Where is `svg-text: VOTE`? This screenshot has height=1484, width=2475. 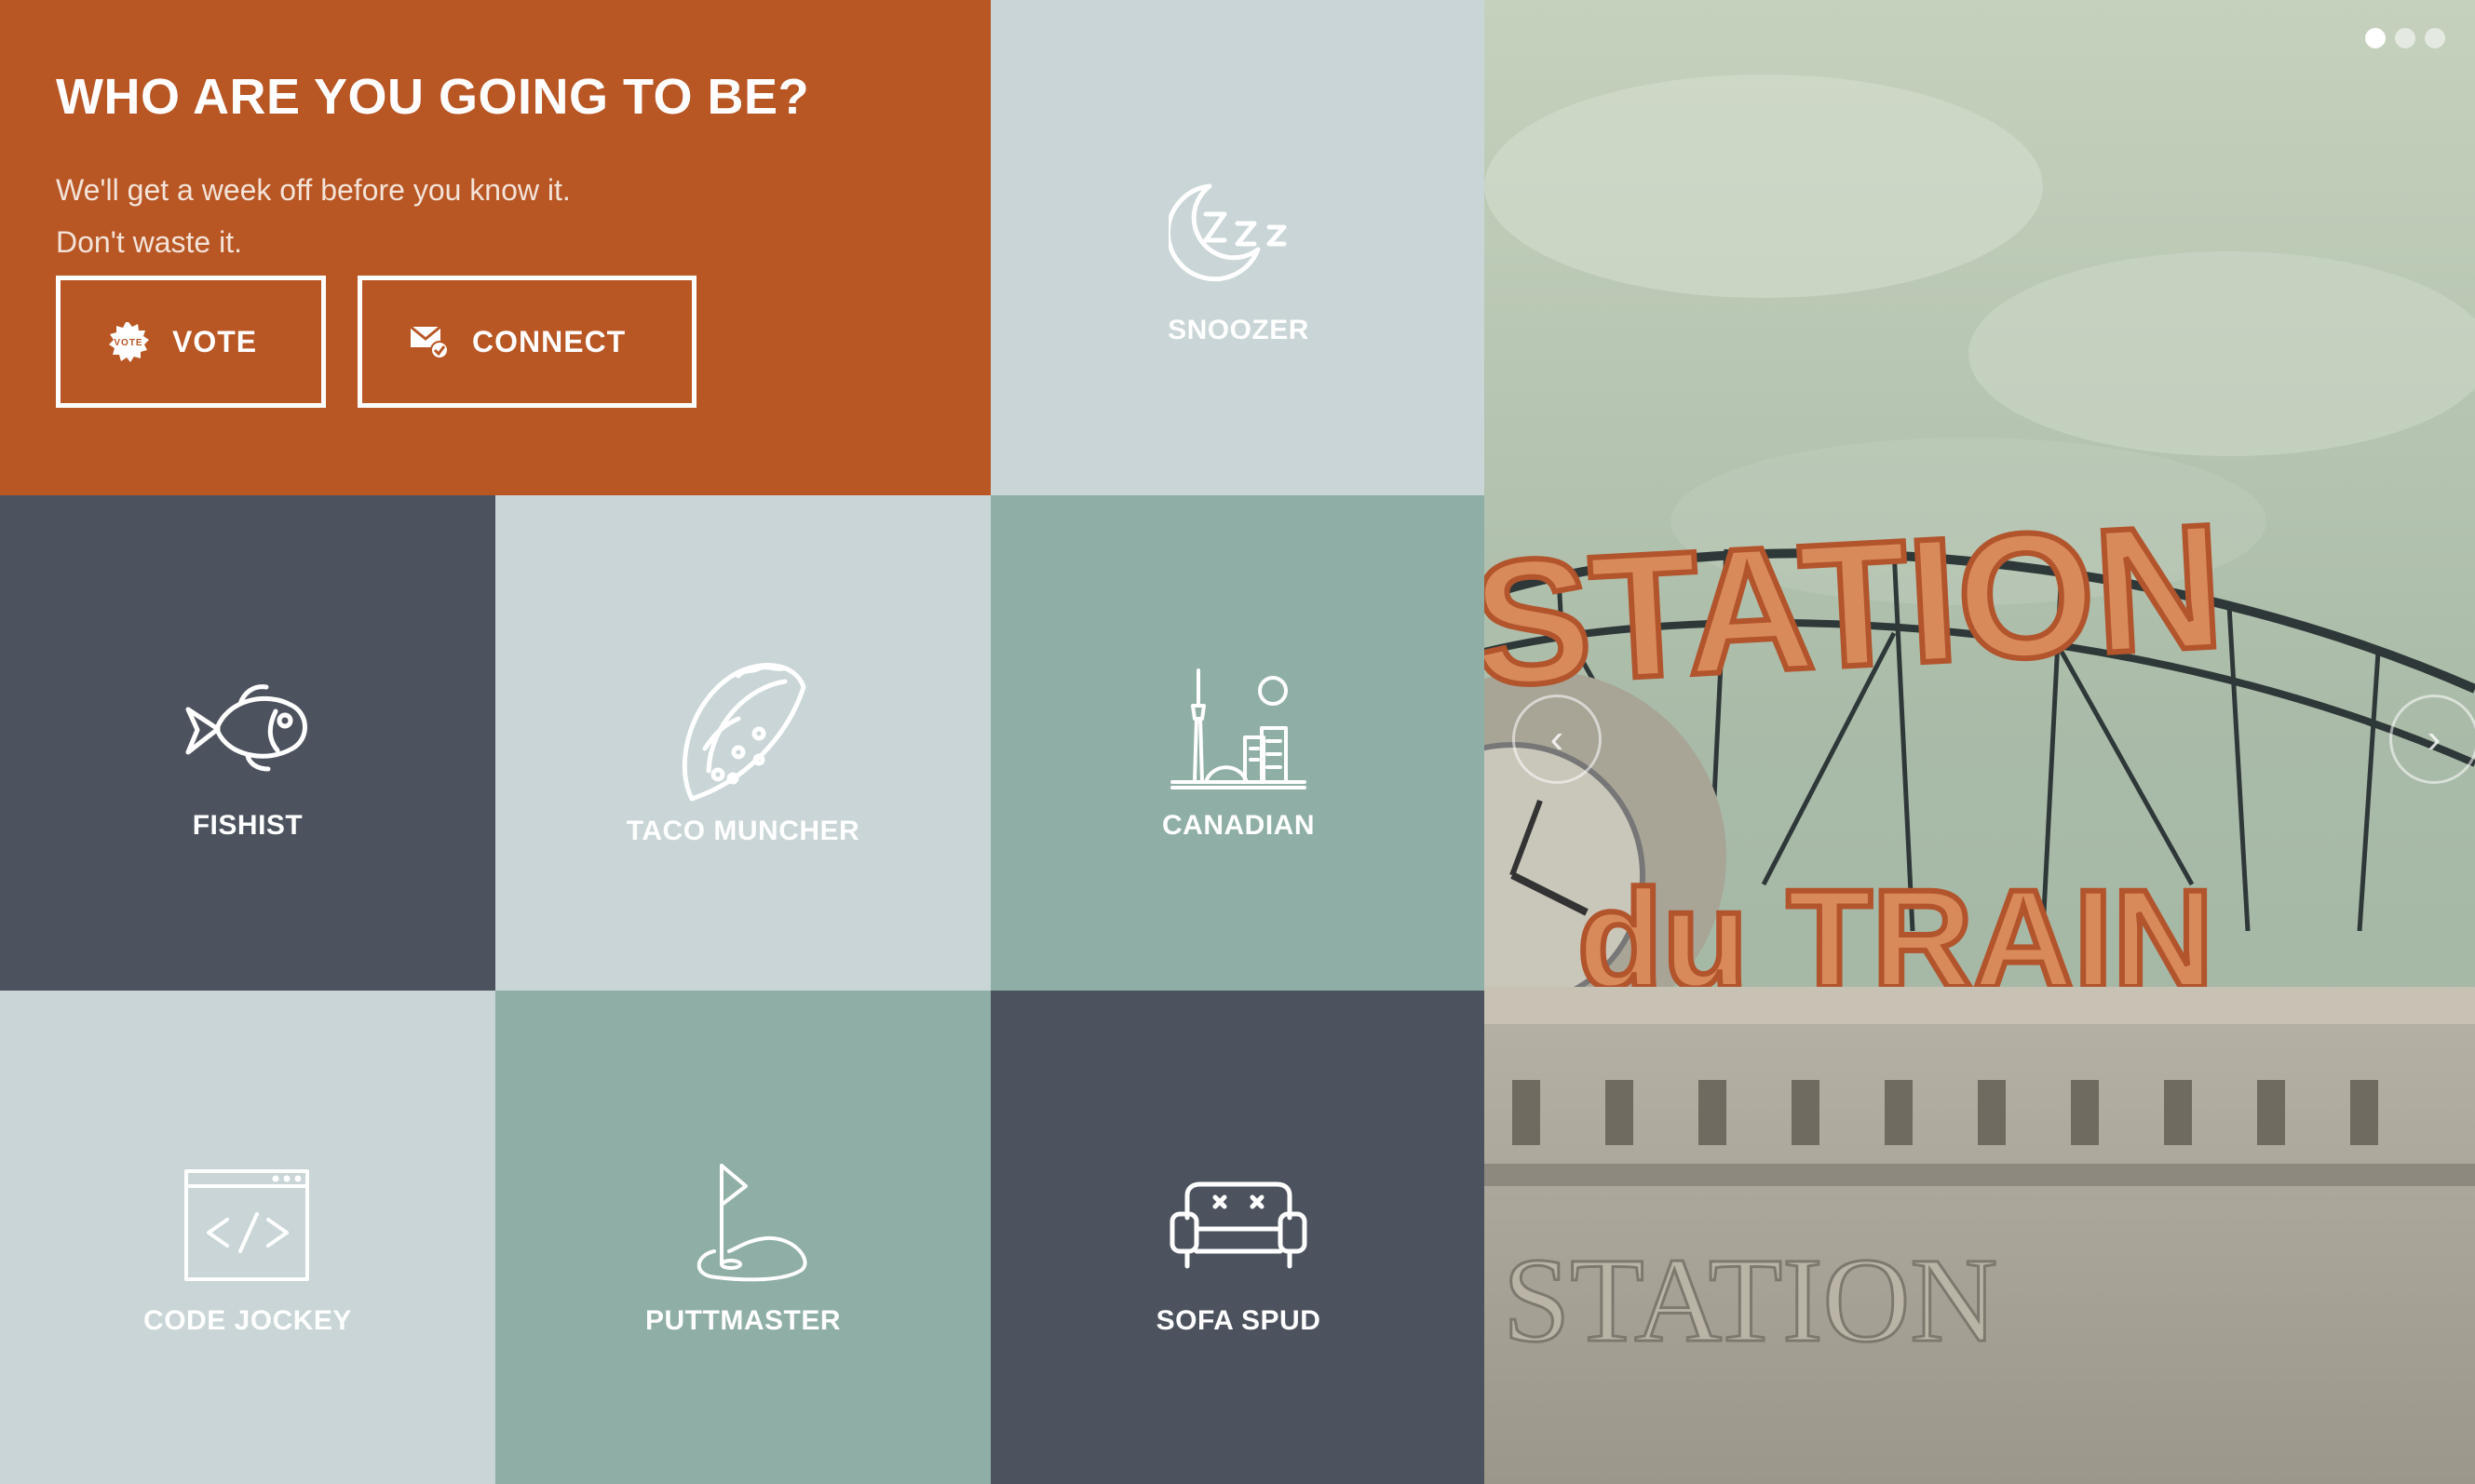
svg-text: VOTE is located at coordinates (128, 343).